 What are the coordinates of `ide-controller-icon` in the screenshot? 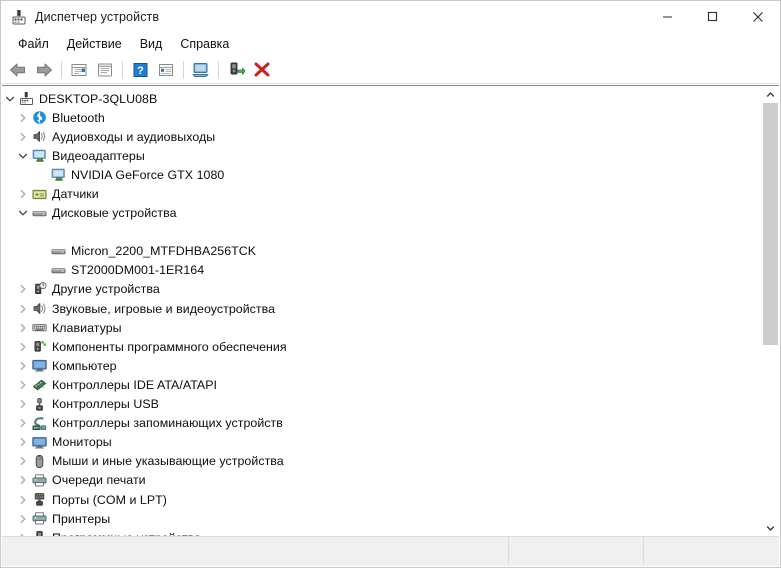 It's located at (39, 385).